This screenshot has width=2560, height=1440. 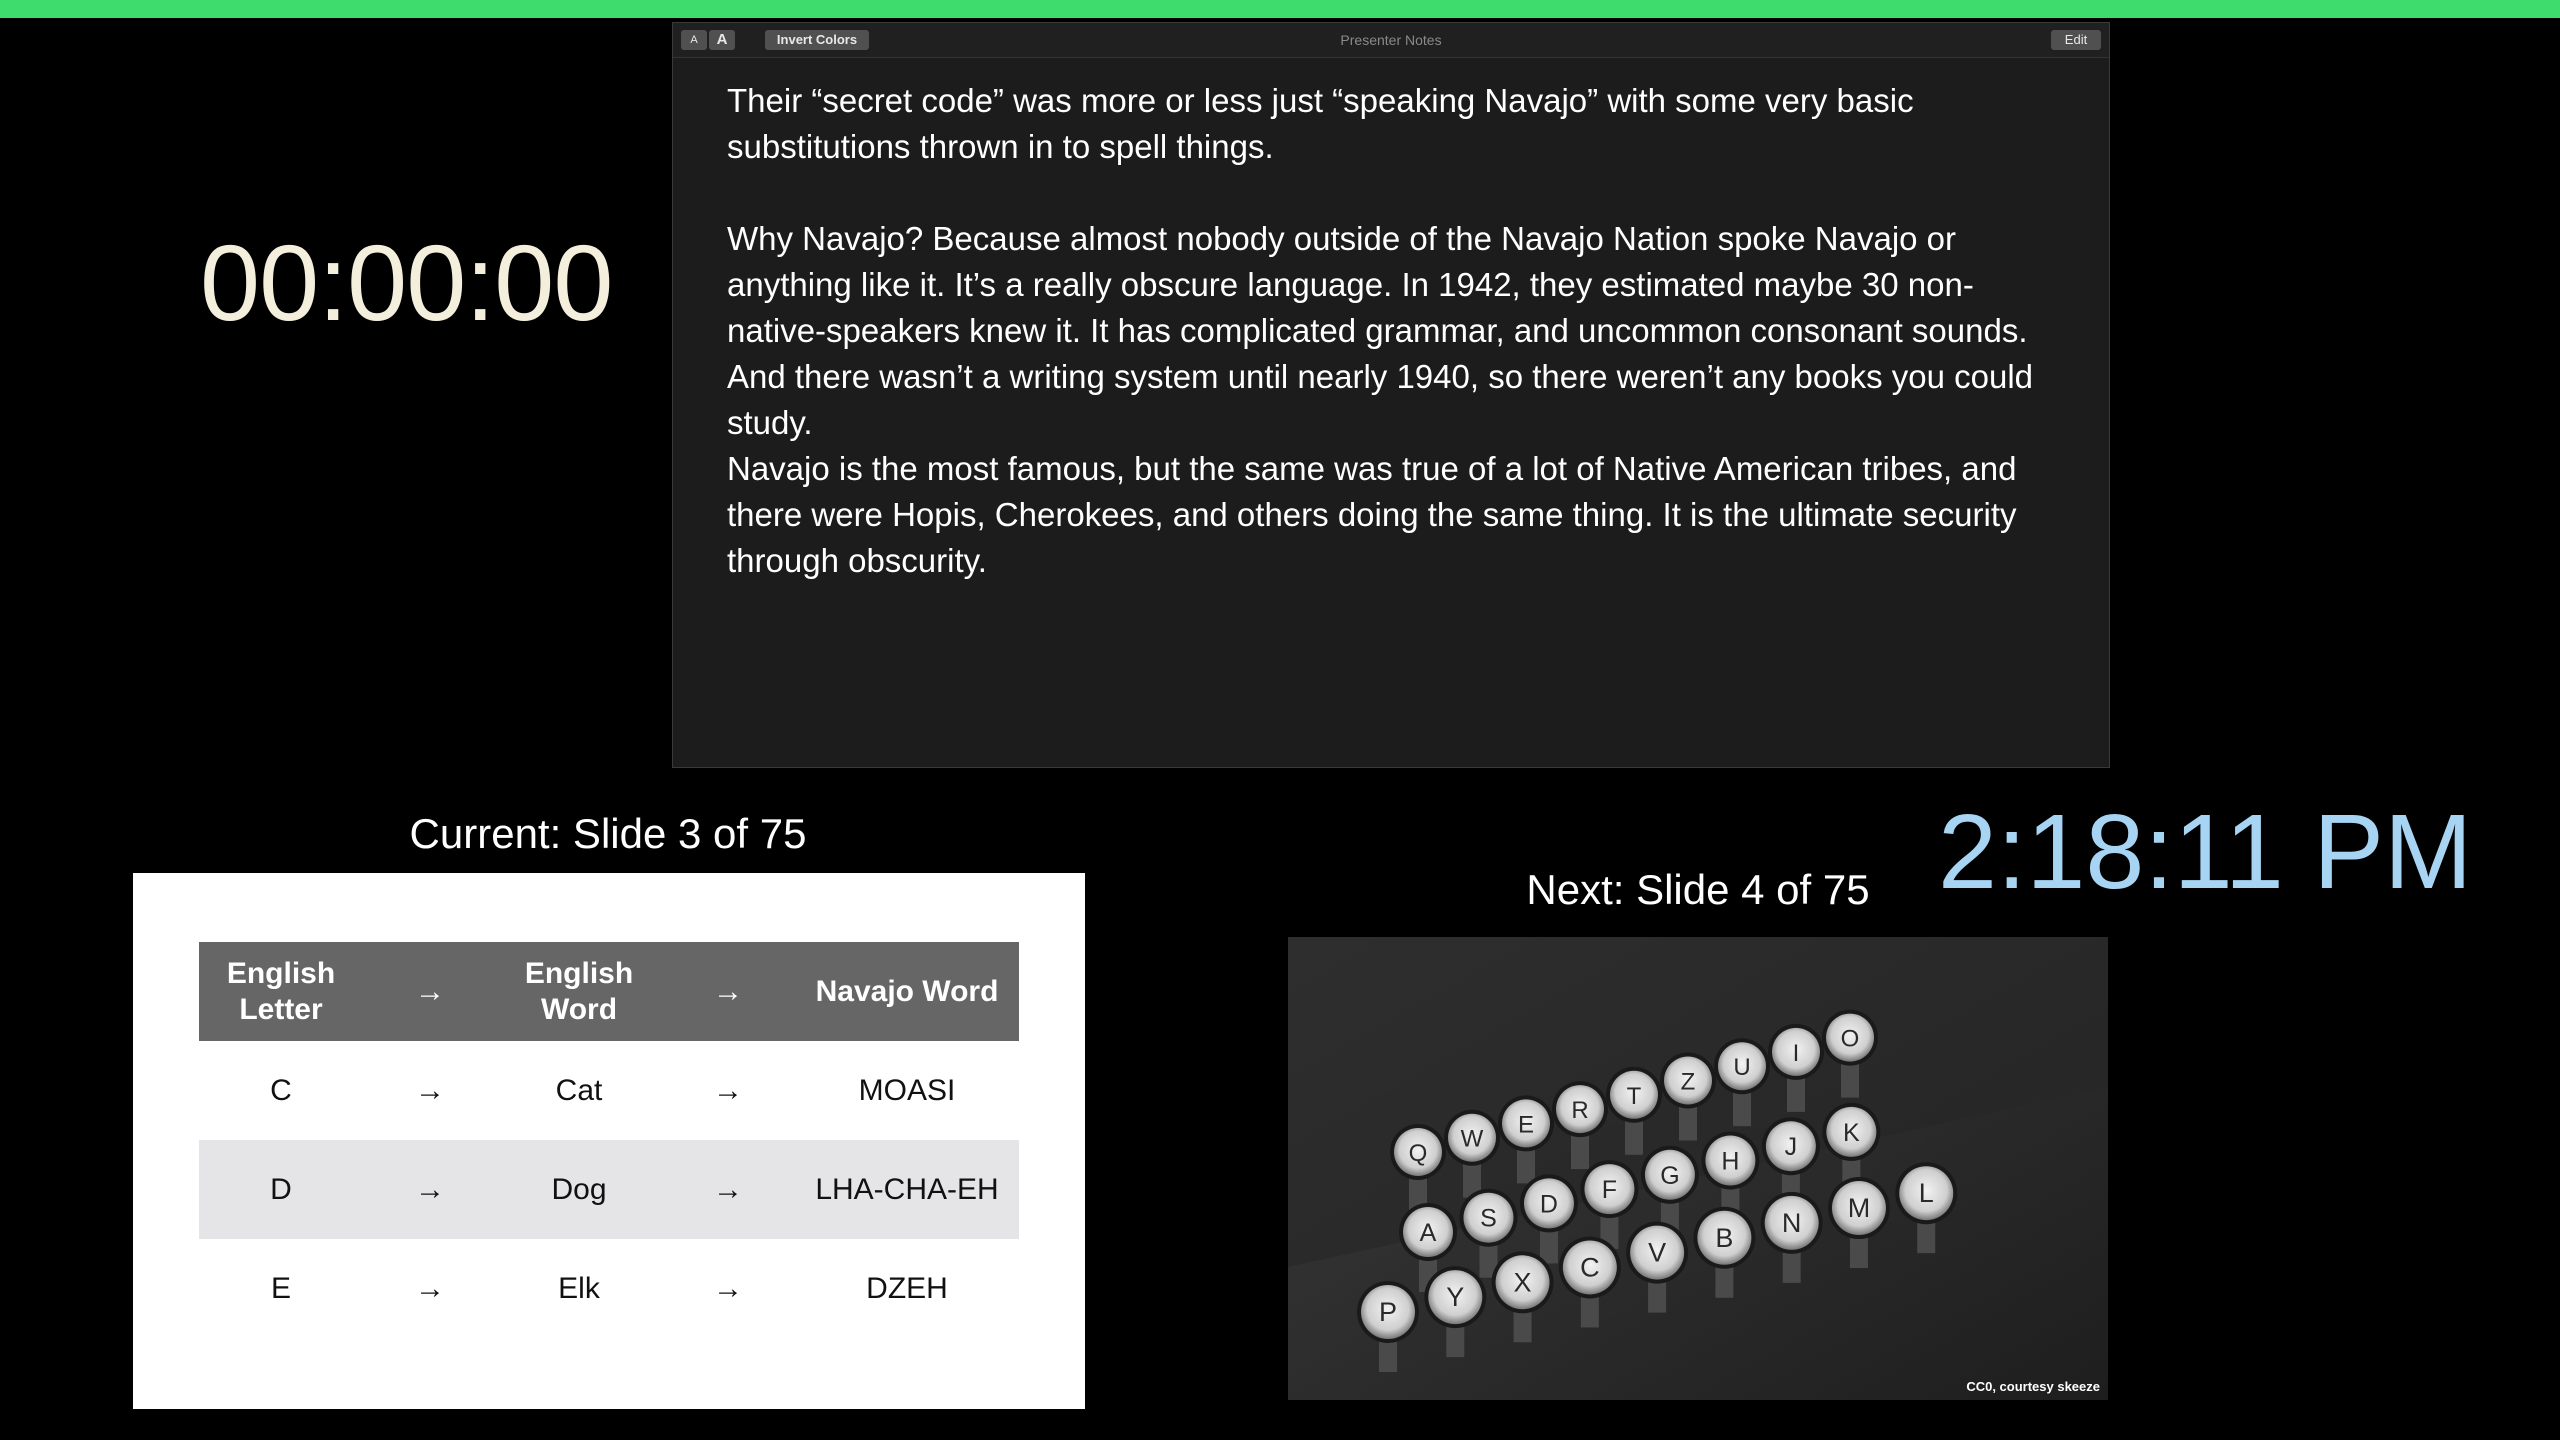 I want to click on key-letter: N, so click(x=1792, y=1223).